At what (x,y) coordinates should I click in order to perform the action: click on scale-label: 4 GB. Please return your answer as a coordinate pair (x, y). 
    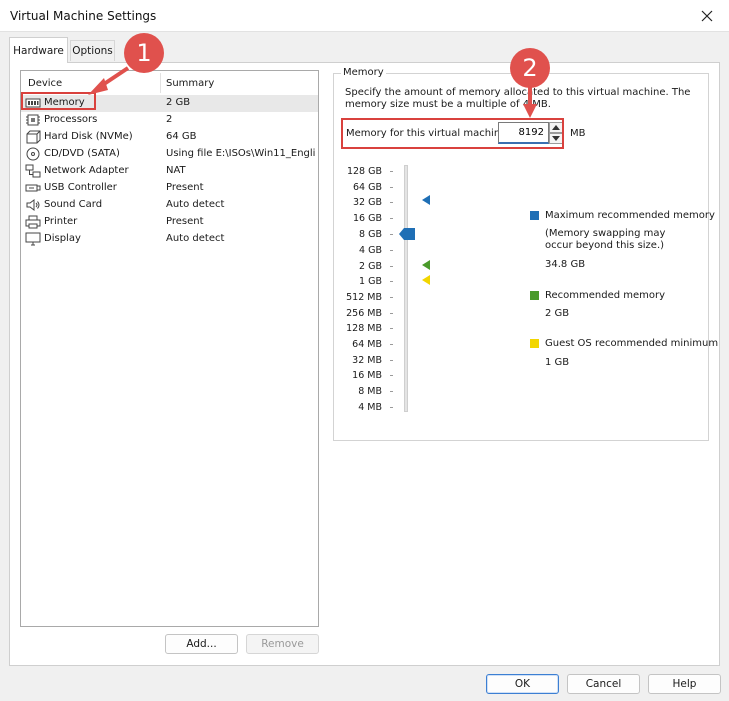
    Looking at the image, I should click on (370, 250).